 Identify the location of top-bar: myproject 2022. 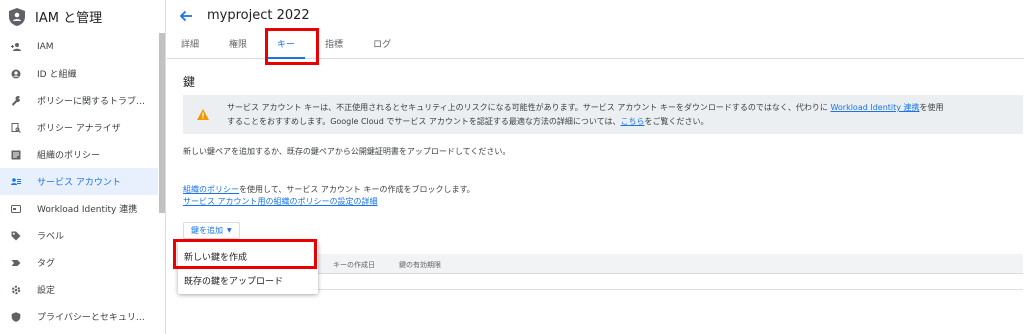
(595, 15).